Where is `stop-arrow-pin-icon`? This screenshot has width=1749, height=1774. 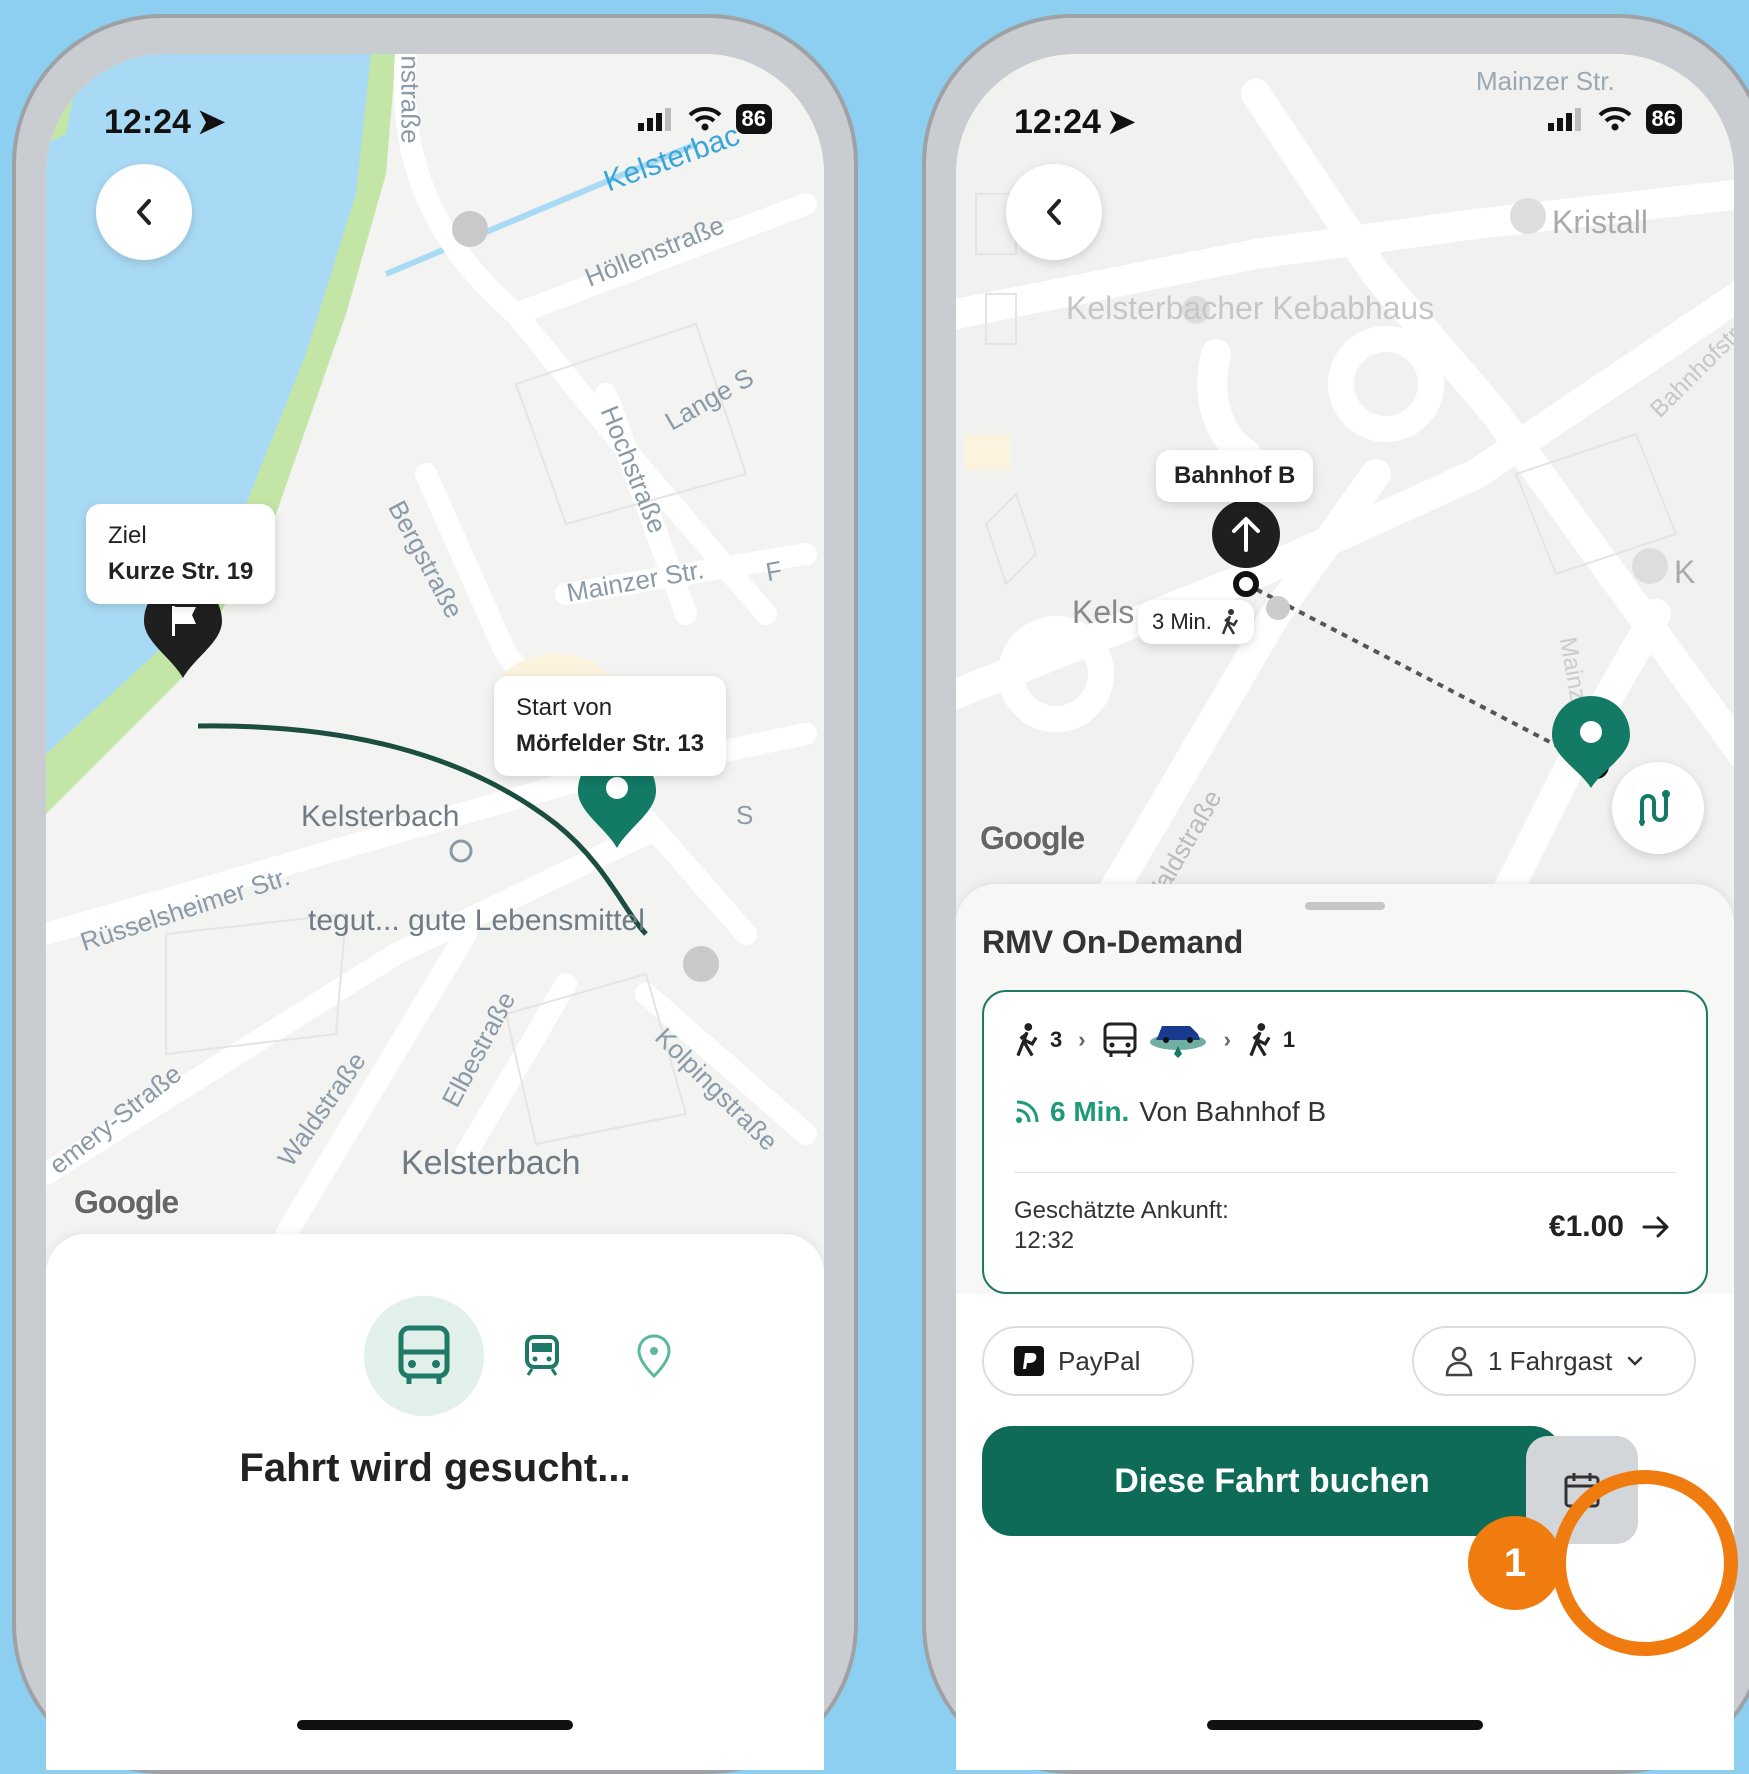 stop-arrow-pin-icon is located at coordinates (1246, 534).